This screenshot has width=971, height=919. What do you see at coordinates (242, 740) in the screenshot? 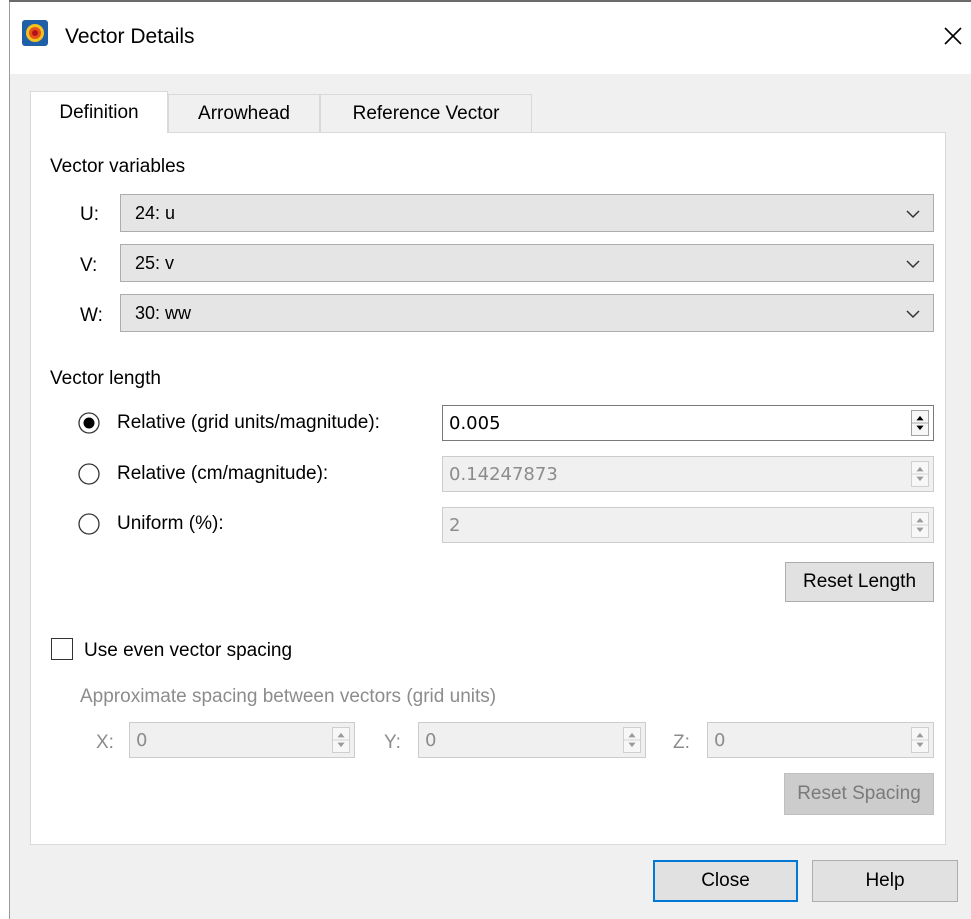
I see `spacing-x-input: 0` at bounding box center [242, 740].